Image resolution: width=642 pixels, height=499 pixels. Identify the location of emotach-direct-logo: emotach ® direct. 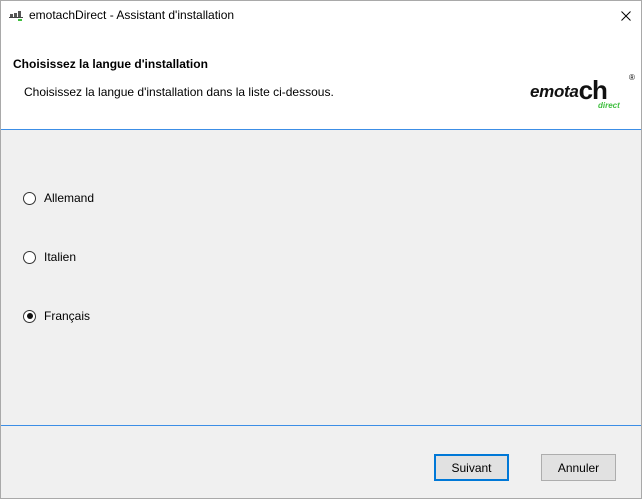
(581, 98).